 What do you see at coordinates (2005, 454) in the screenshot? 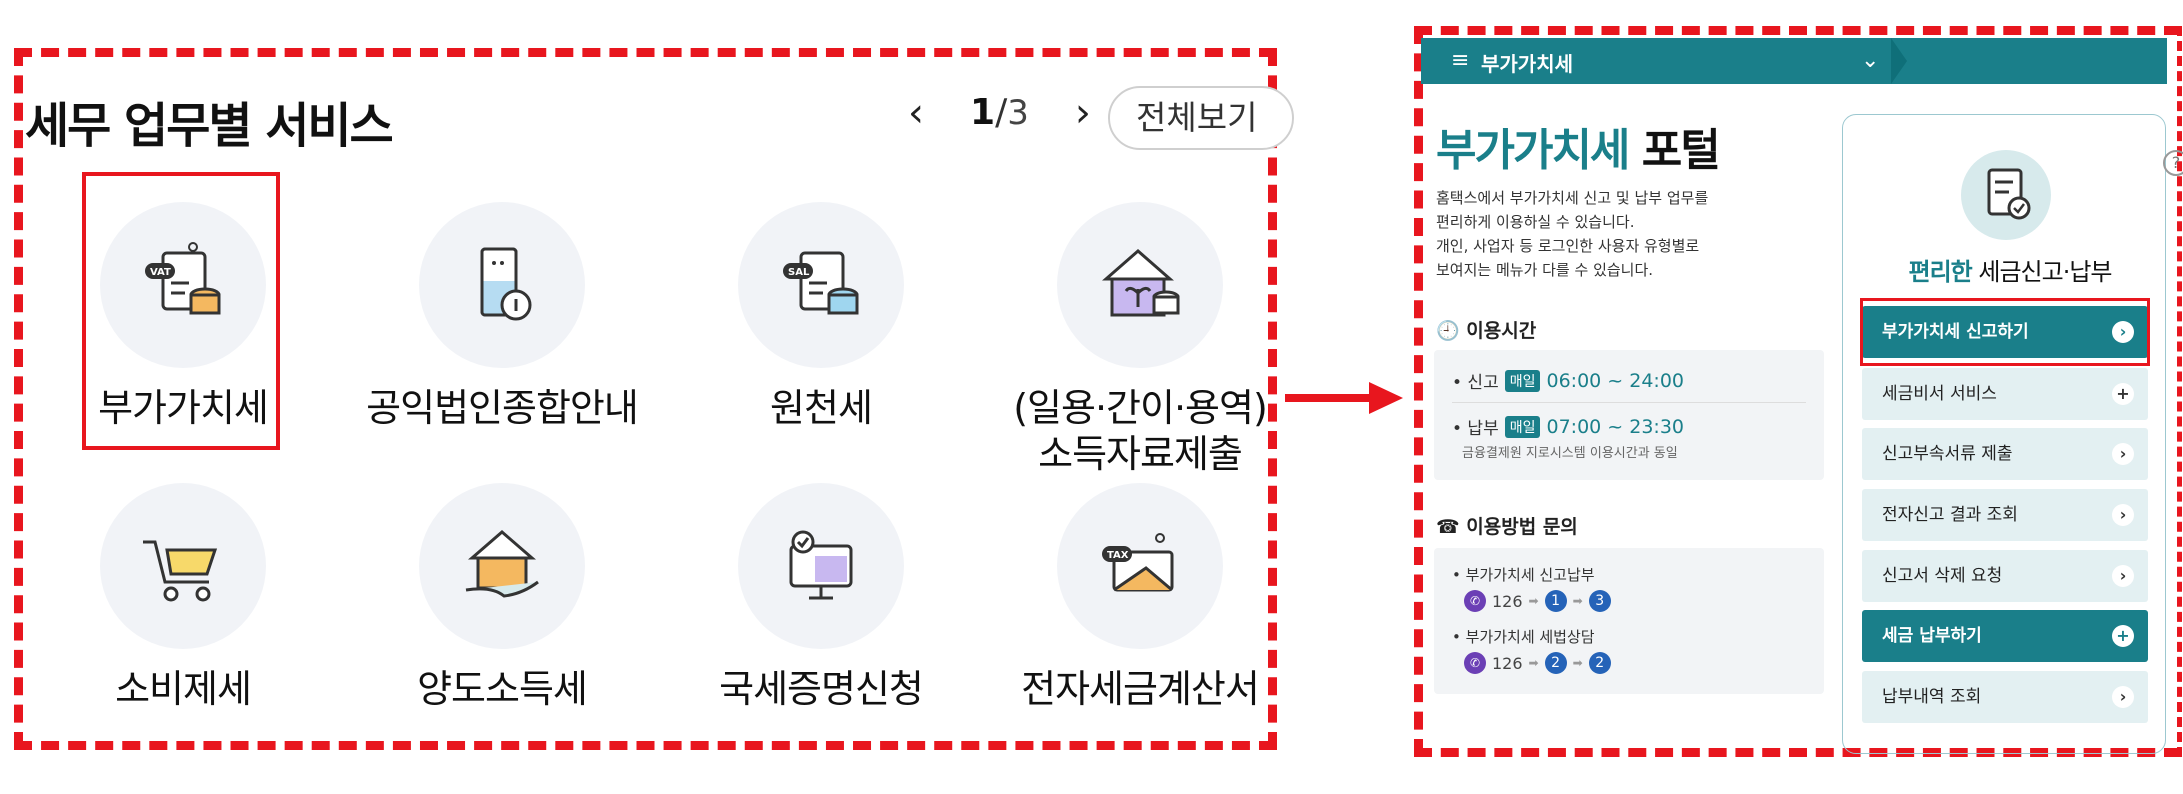
I see `attached-docs-button: 신고부속서류 제출 ›` at bounding box center [2005, 454].